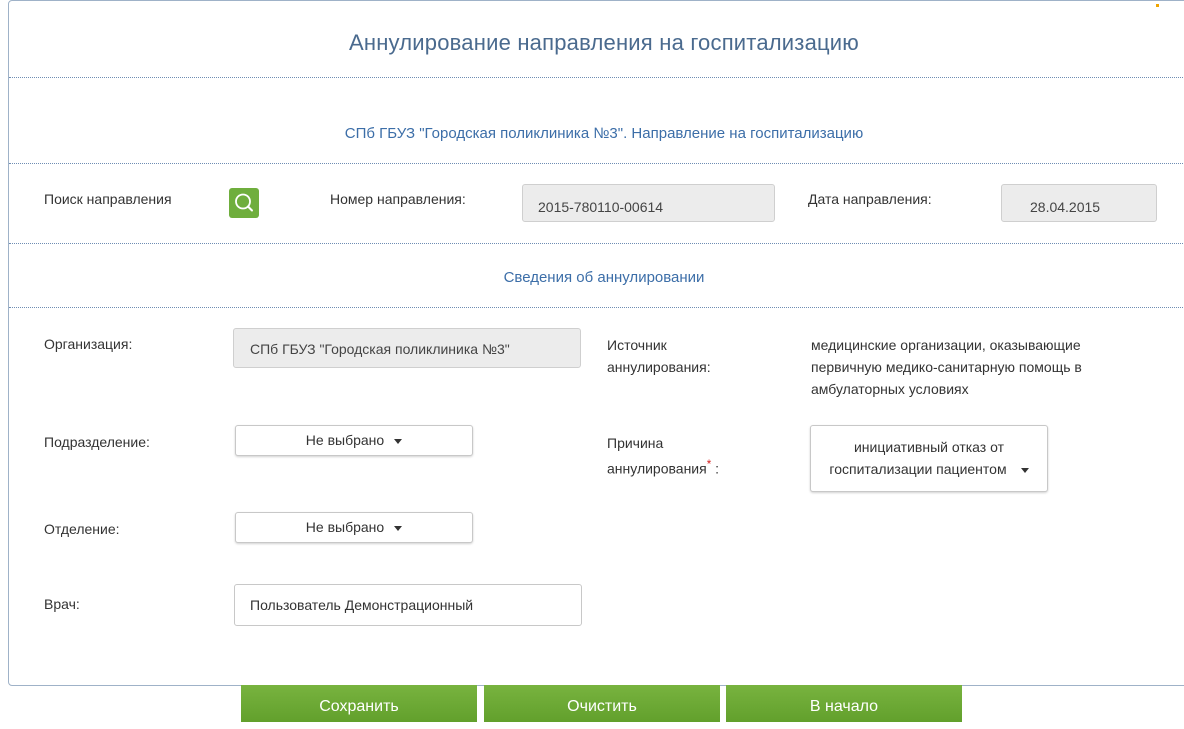 This screenshot has width=1184, height=729. I want to click on doctor-field, so click(408, 605).